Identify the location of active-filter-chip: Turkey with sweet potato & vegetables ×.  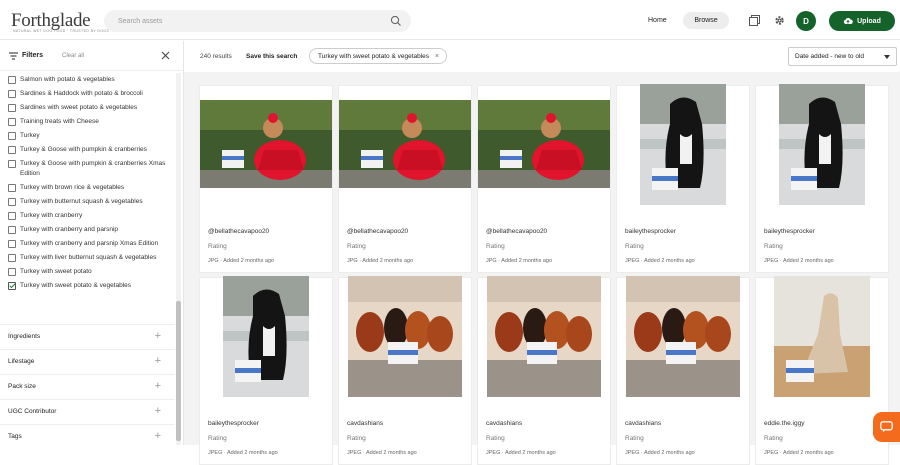
(378, 56).